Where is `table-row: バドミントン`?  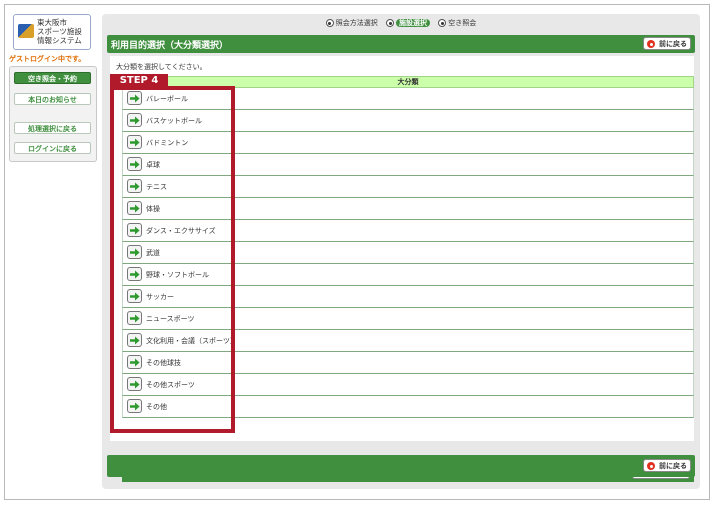
table-row: バドミントン is located at coordinates (408, 143).